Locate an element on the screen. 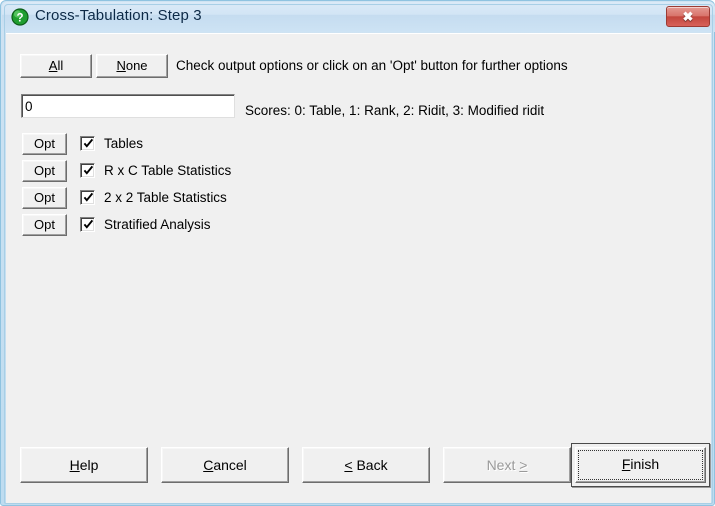 This screenshot has height=506, width=715. all-button-label-rest: ll is located at coordinates (60, 65).